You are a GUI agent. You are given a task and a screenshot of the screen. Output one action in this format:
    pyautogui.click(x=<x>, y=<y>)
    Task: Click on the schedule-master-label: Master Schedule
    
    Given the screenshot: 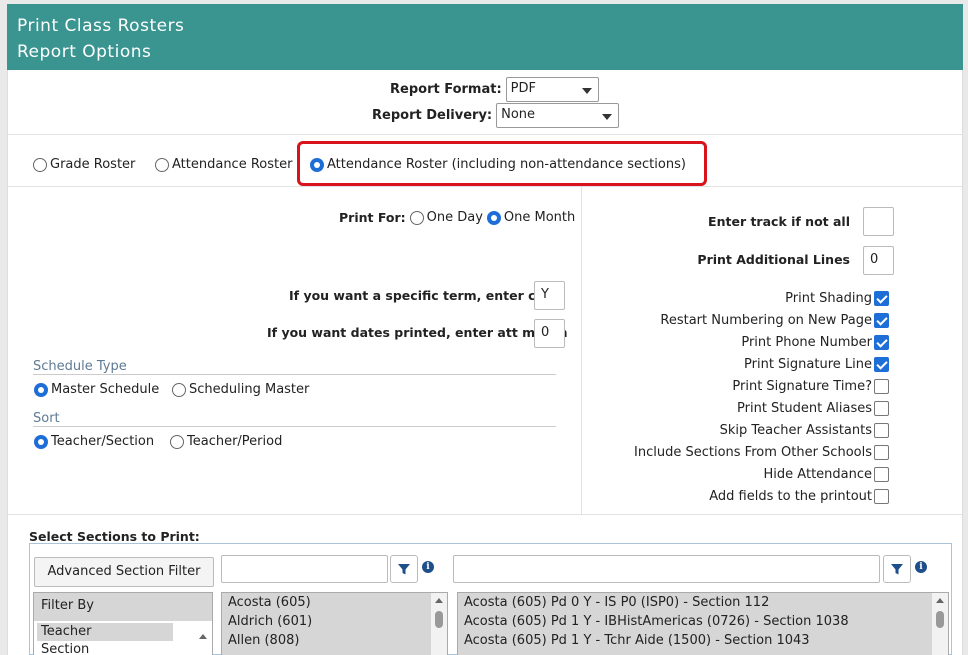 What is the action you would take?
    pyautogui.click(x=105, y=389)
    